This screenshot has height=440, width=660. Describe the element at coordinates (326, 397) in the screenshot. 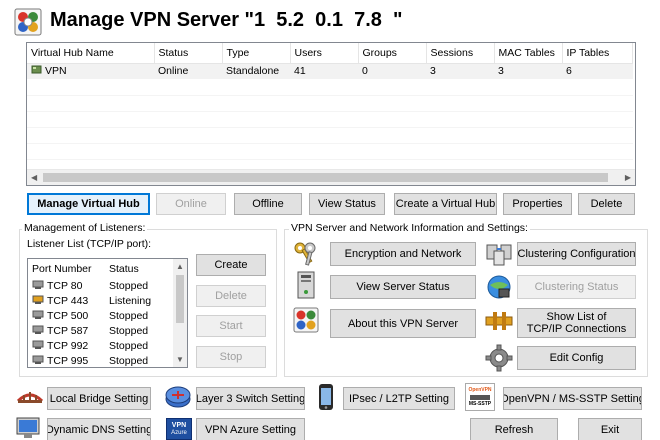

I see `ipsec-phone-icon` at that location.